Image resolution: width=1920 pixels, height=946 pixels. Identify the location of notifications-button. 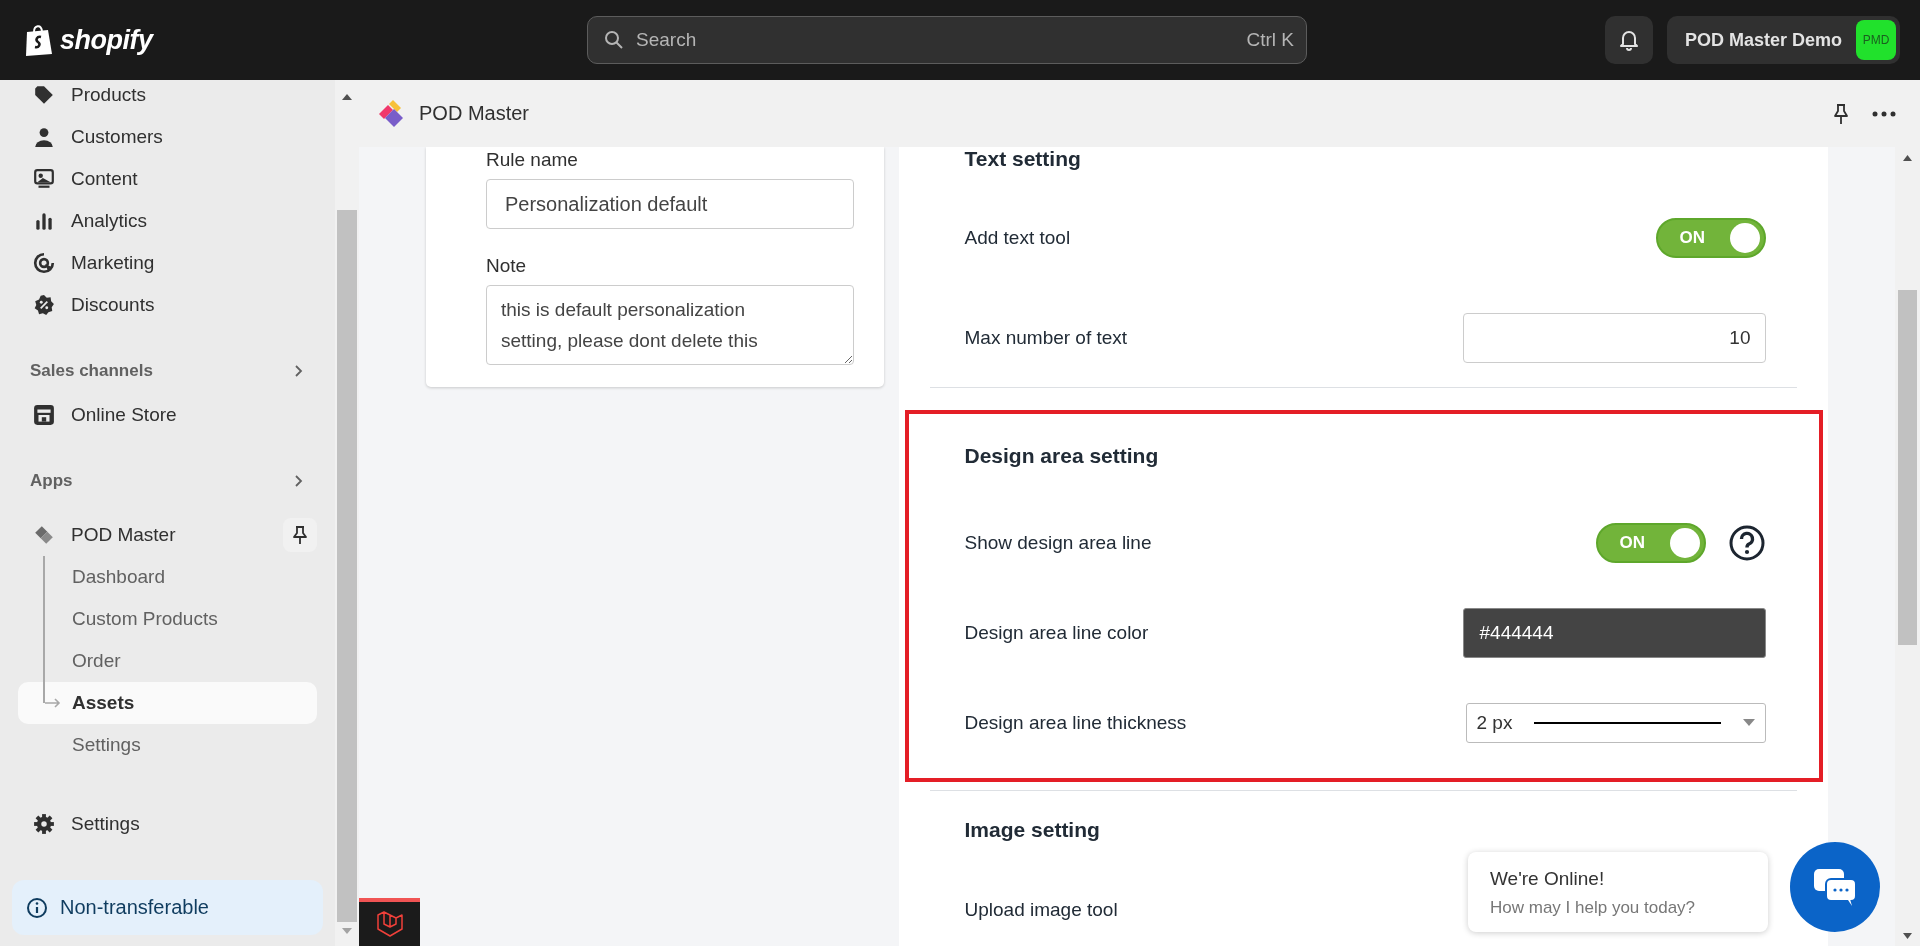
(1628, 40).